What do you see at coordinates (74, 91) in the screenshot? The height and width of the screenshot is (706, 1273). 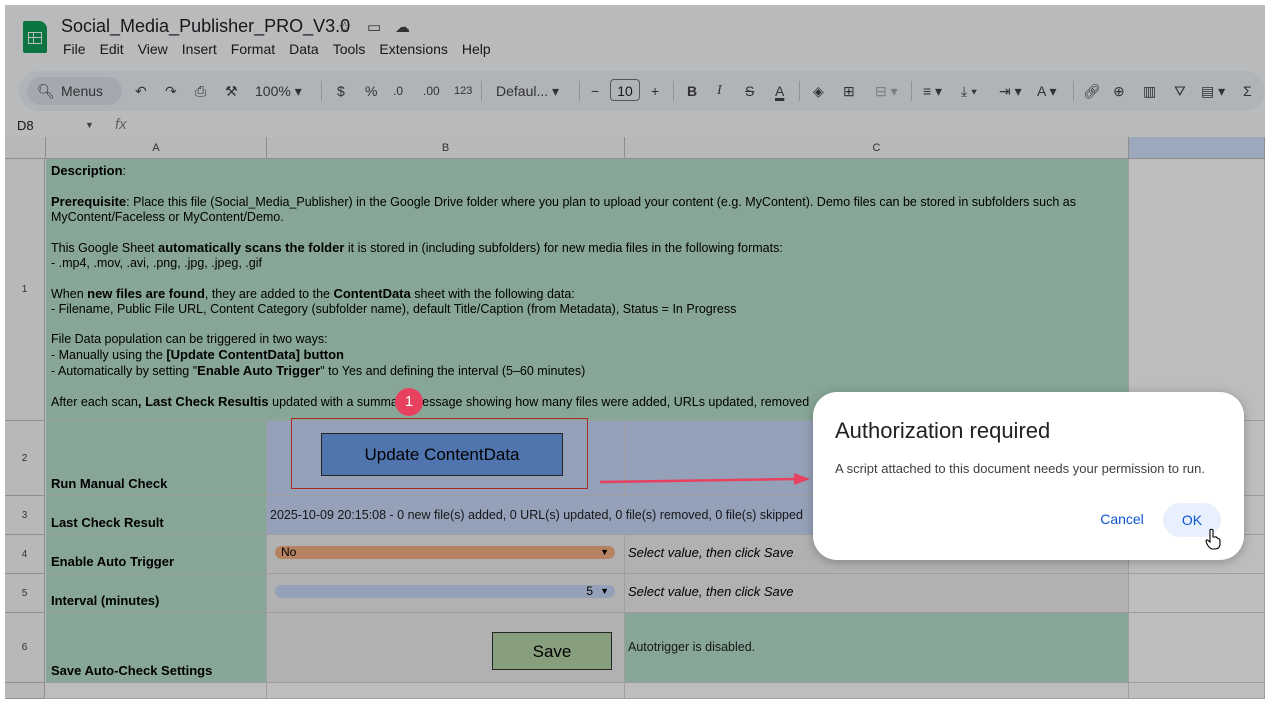 I see `search-menus-button: 🔍︎ Menus` at bounding box center [74, 91].